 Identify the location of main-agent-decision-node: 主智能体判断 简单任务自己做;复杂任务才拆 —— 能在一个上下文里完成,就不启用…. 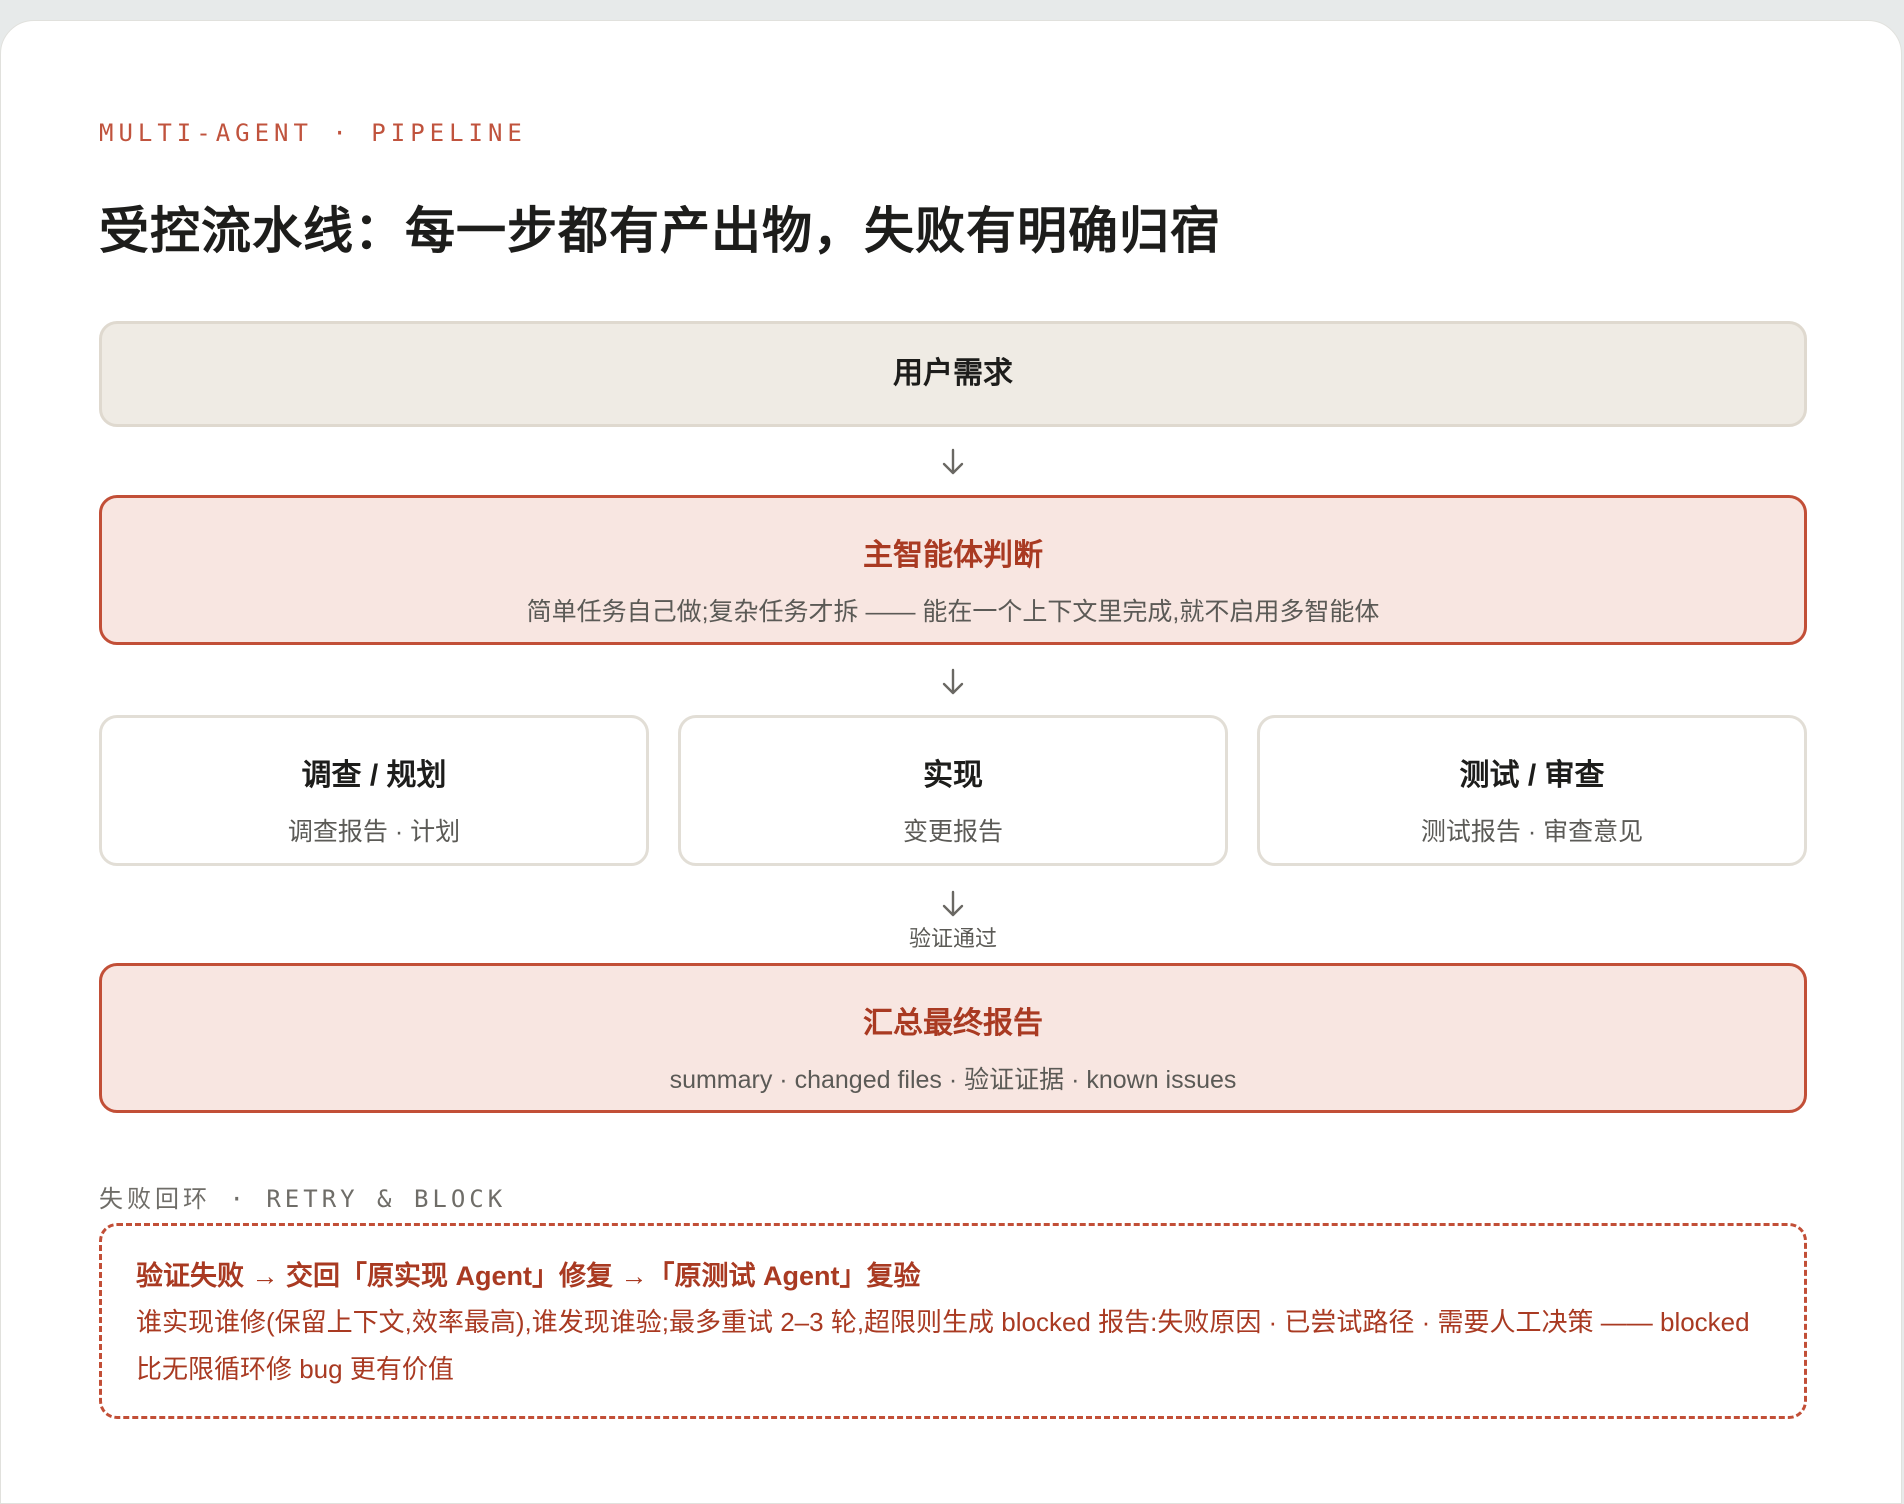
(953, 570).